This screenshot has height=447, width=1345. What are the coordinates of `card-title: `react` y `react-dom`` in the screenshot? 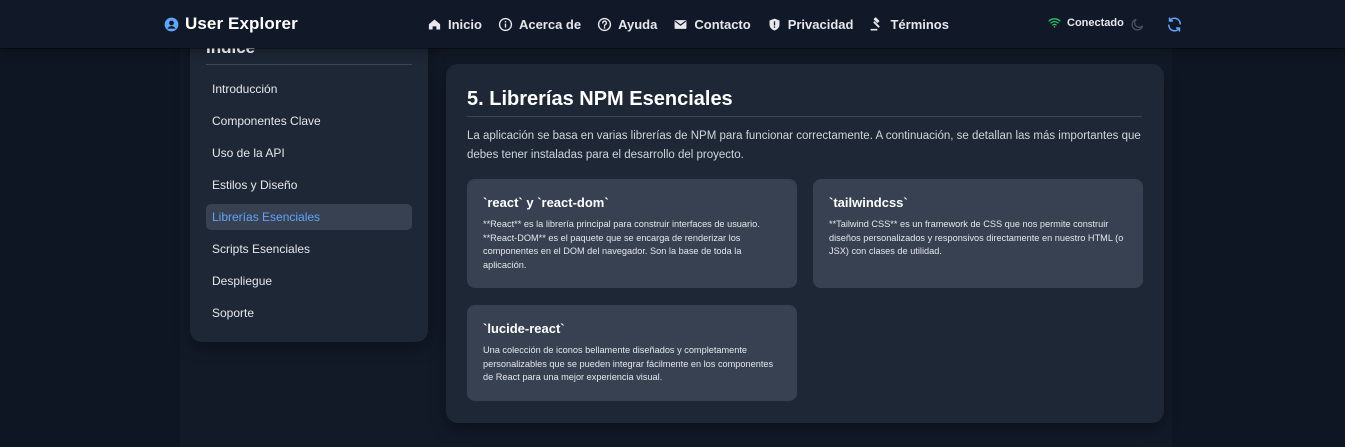 It's located at (546, 202).